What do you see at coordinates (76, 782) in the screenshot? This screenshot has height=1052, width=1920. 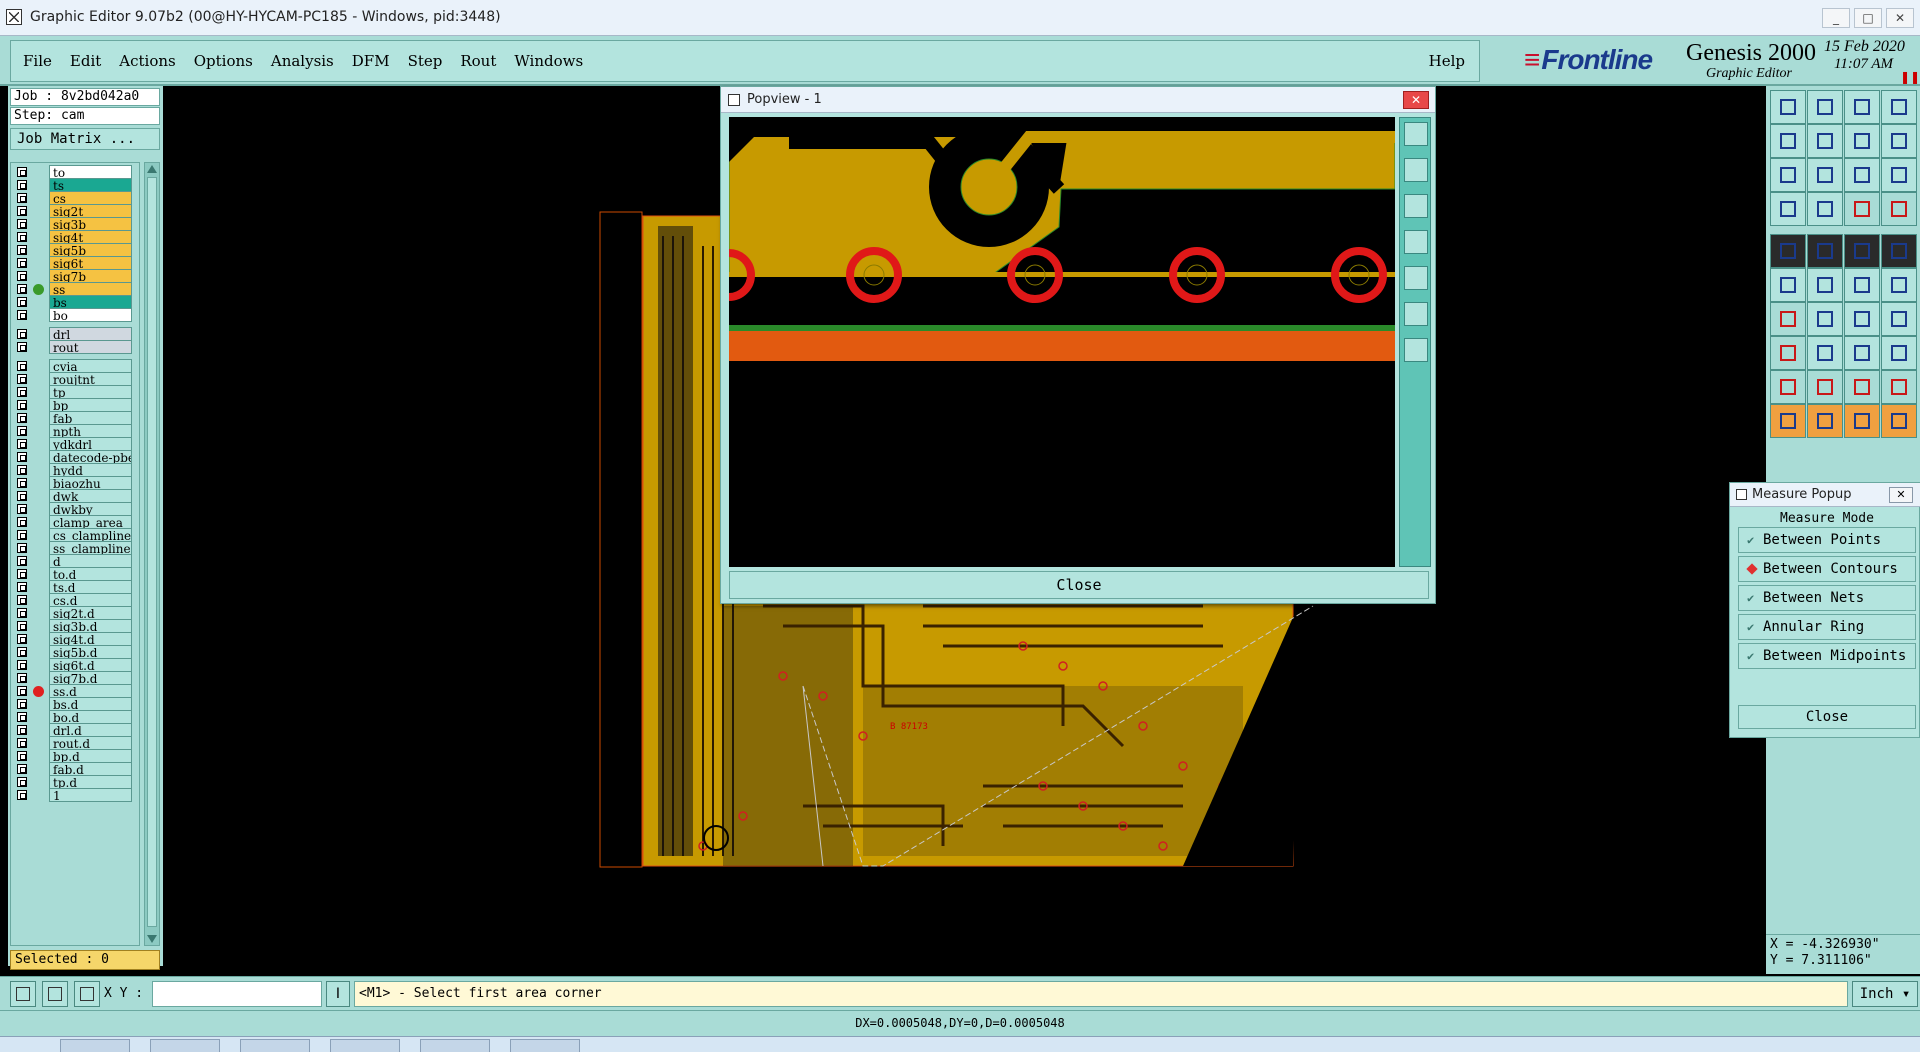 I see `layer-row: tp.d` at bounding box center [76, 782].